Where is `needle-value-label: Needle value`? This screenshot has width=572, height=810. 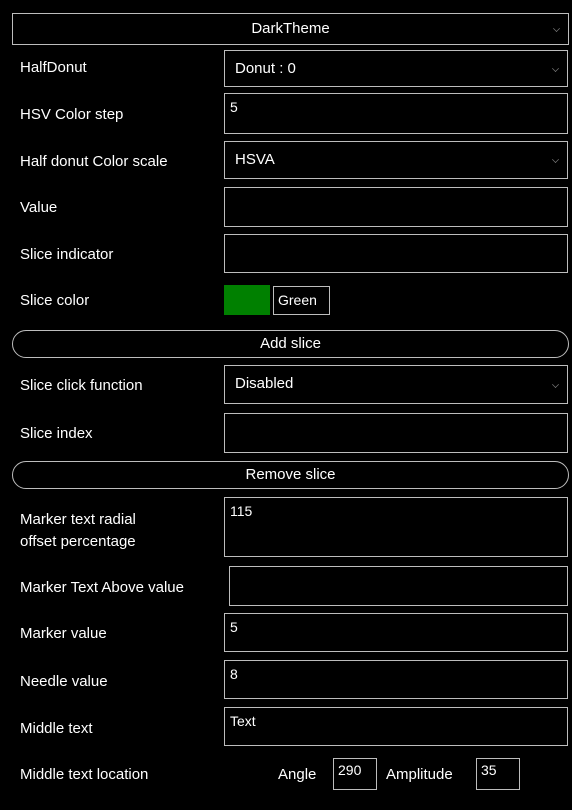
needle-value-label: Needle value is located at coordinates (64, 681).